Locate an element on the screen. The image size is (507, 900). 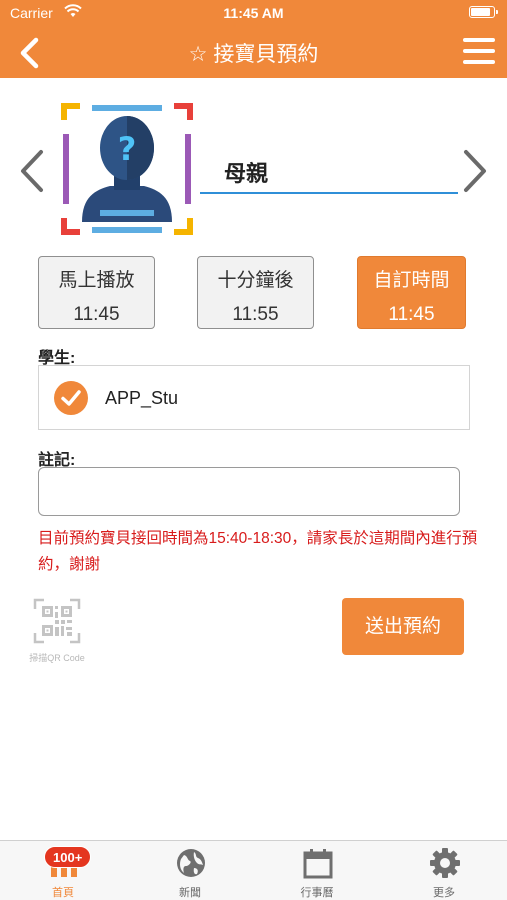
header-bar: Carrier 11:45 AM ☆ 接寶貝預約 is located at coordinates (253, 39).